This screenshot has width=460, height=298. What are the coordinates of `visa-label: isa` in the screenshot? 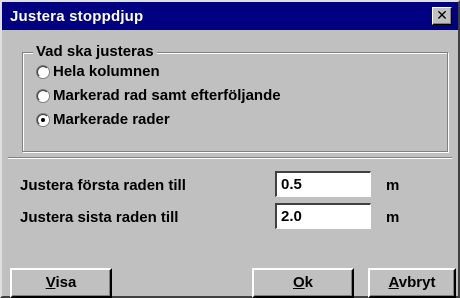 It's located at (66, 282).